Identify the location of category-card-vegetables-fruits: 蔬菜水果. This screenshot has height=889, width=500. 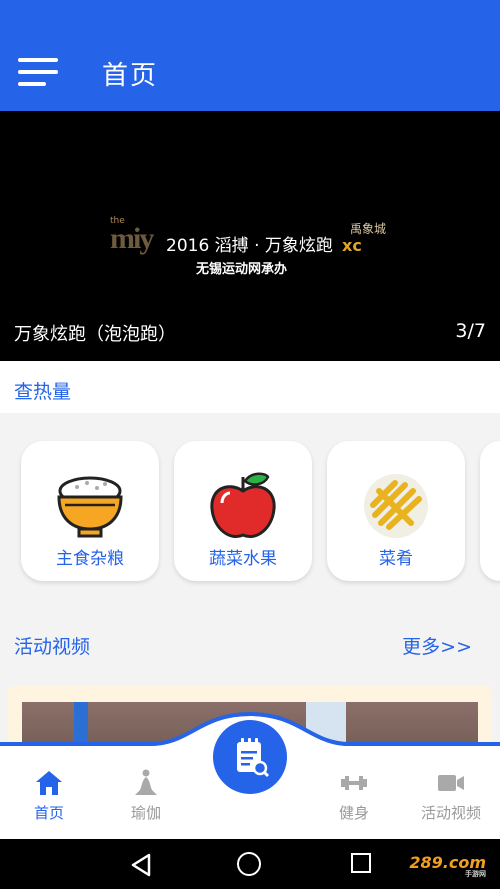
(243, 511).